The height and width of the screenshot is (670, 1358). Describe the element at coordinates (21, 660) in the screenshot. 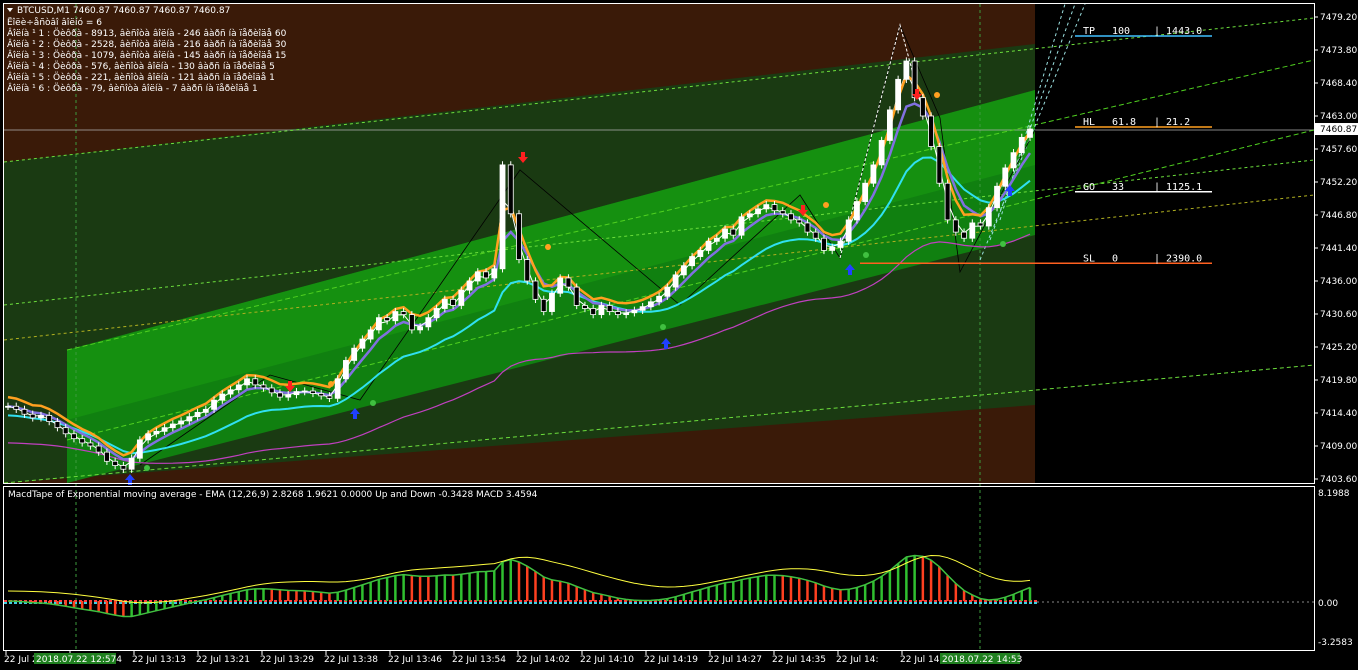

I see `time-tick-label: 22 Jul 2` at that location.